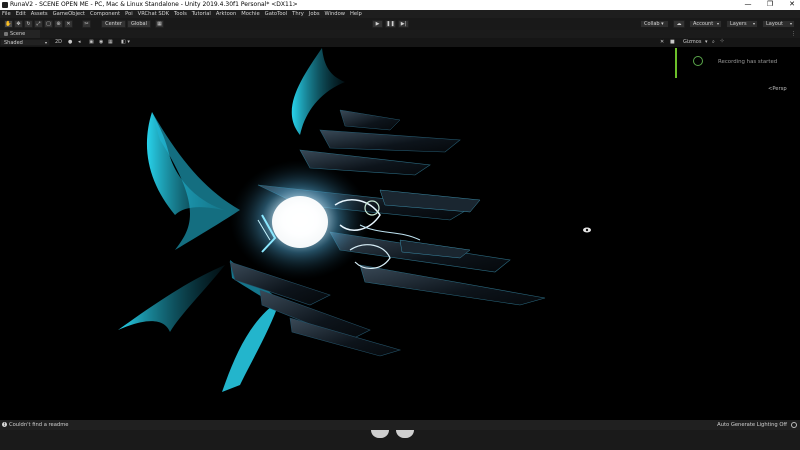 The height and width of the screenshot is (450, 800). I want to click on lighting-status: Auto Generate Lighting Off, so click(752, 425).